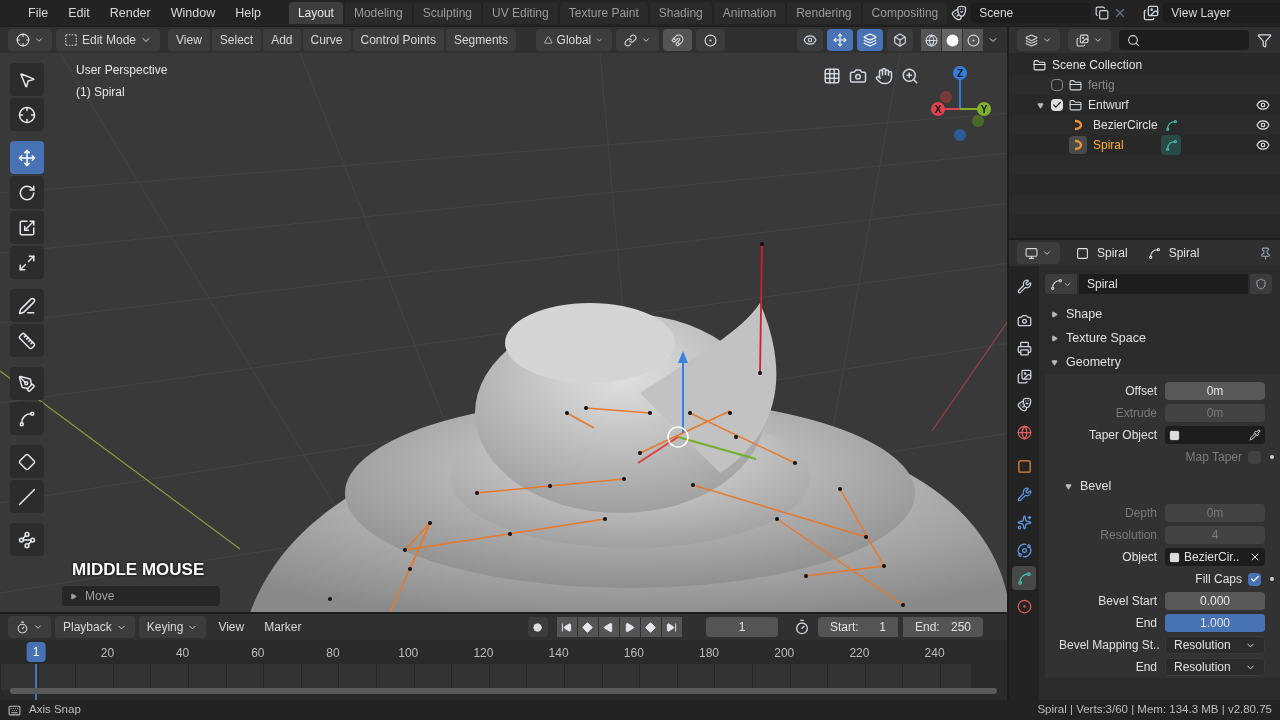 Image resolution: width=1280 pixels, height=720 pixels. I want to click on menu-item: Edit, so click(79, 13).